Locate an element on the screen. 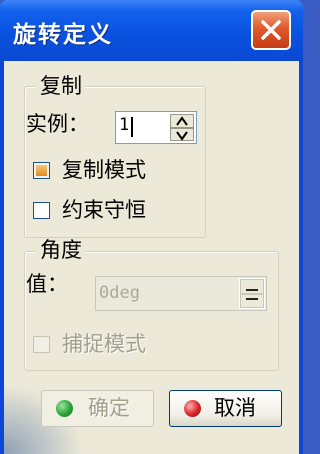 The height and width of the screenshot is (454, 320). angle-value-spinner: 0deg is located at coordinates (181, 293).